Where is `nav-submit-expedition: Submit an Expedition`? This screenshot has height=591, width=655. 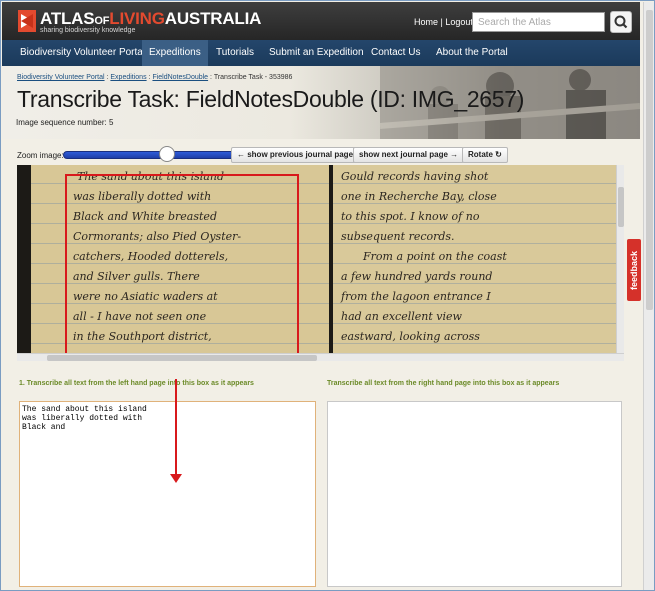 nav-submit-expedition: Submit an Expedition is located at coordinates (316, 53).